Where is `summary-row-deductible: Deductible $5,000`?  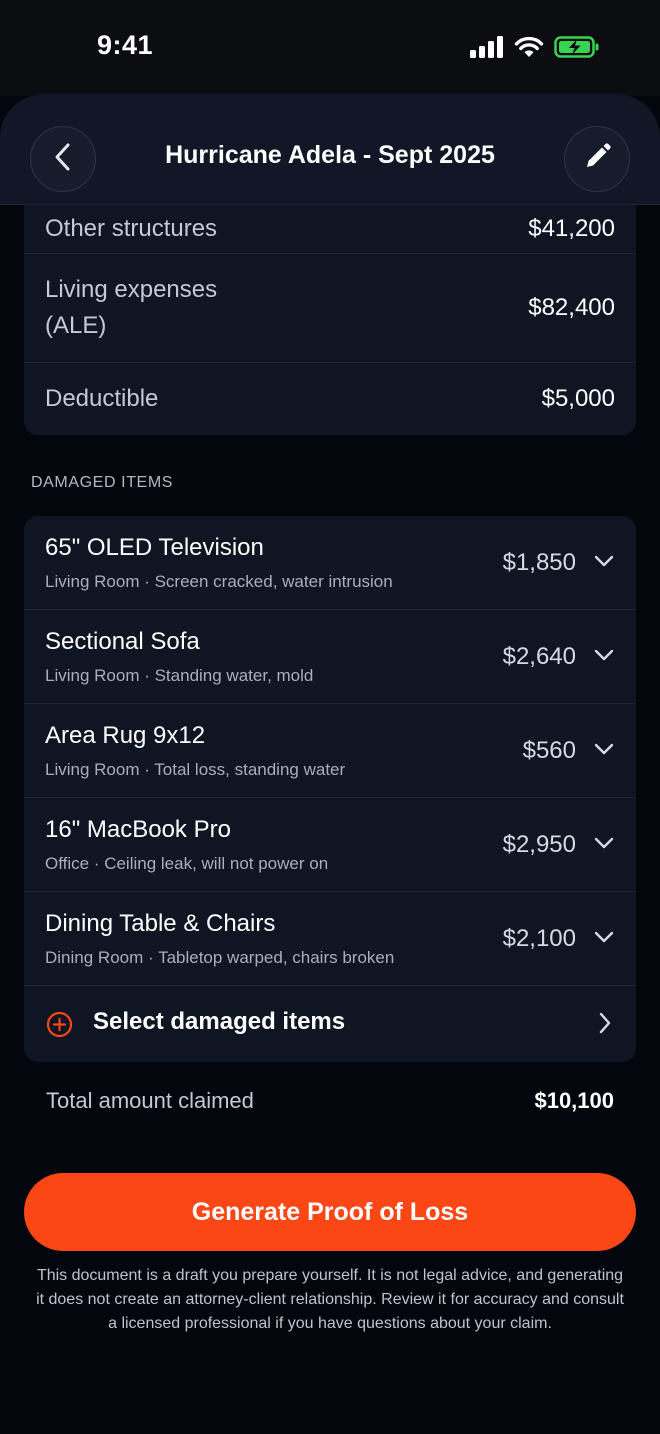
summary-row-deductible: Deductible $5,000 is located at coordinates (330, 399).